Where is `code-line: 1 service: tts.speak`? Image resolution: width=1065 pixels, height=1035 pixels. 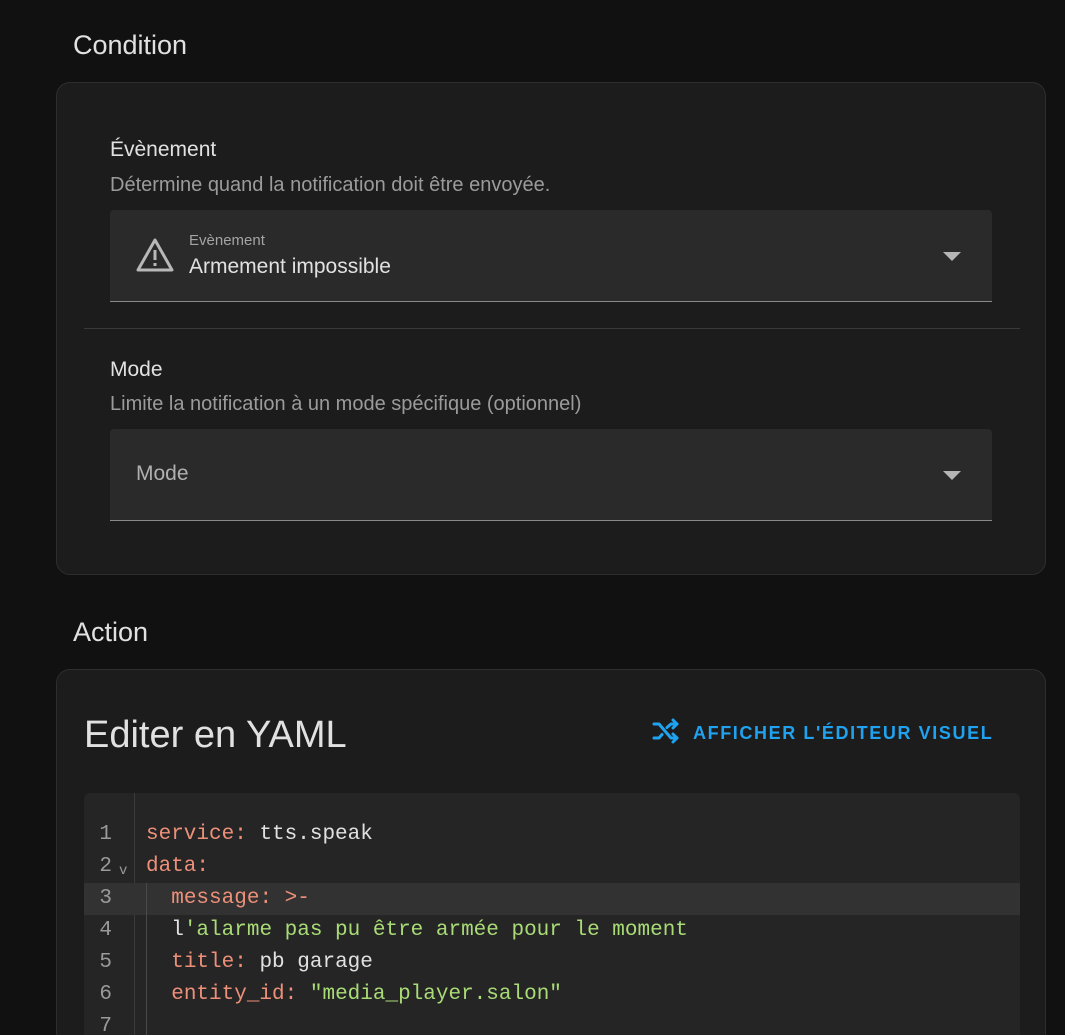 code-line: 1 service: tts.speak is located at coordinates (552, 835).